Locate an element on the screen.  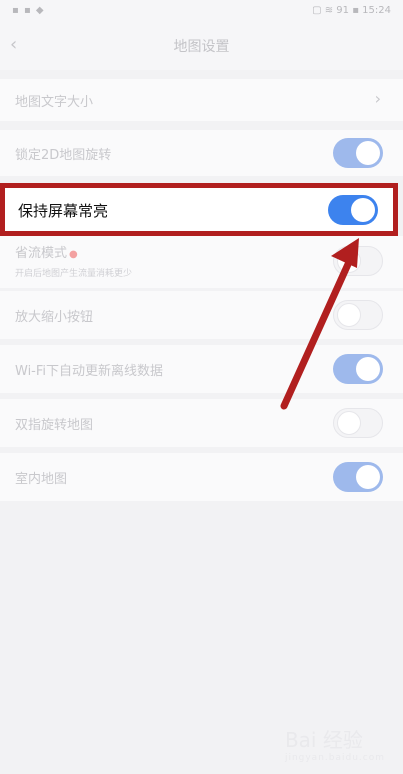
watermark-brand: Bai 经验 is located at coordinates (323, 740).